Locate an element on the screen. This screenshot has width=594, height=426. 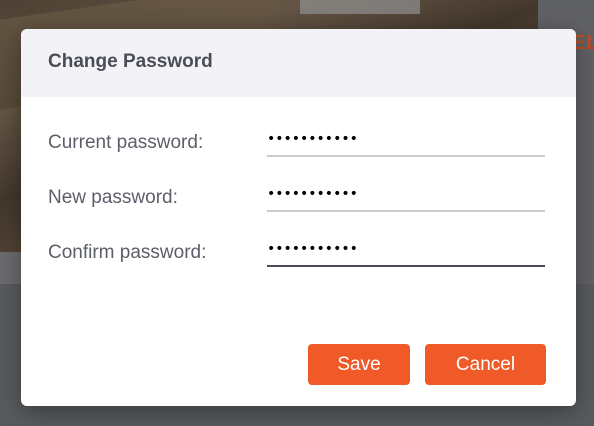
current-password-row: Current password: is located at coordinates (298, 142).